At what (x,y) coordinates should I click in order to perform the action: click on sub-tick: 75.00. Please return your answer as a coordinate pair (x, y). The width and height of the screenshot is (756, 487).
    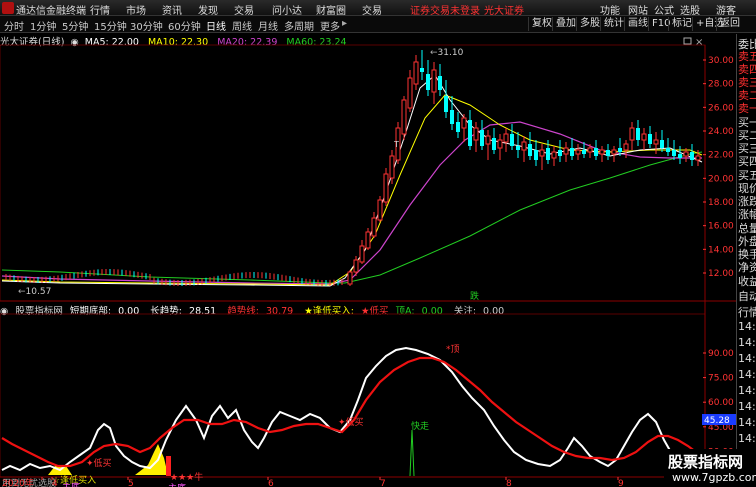
    Looking at the image, I should click on (721, 379).